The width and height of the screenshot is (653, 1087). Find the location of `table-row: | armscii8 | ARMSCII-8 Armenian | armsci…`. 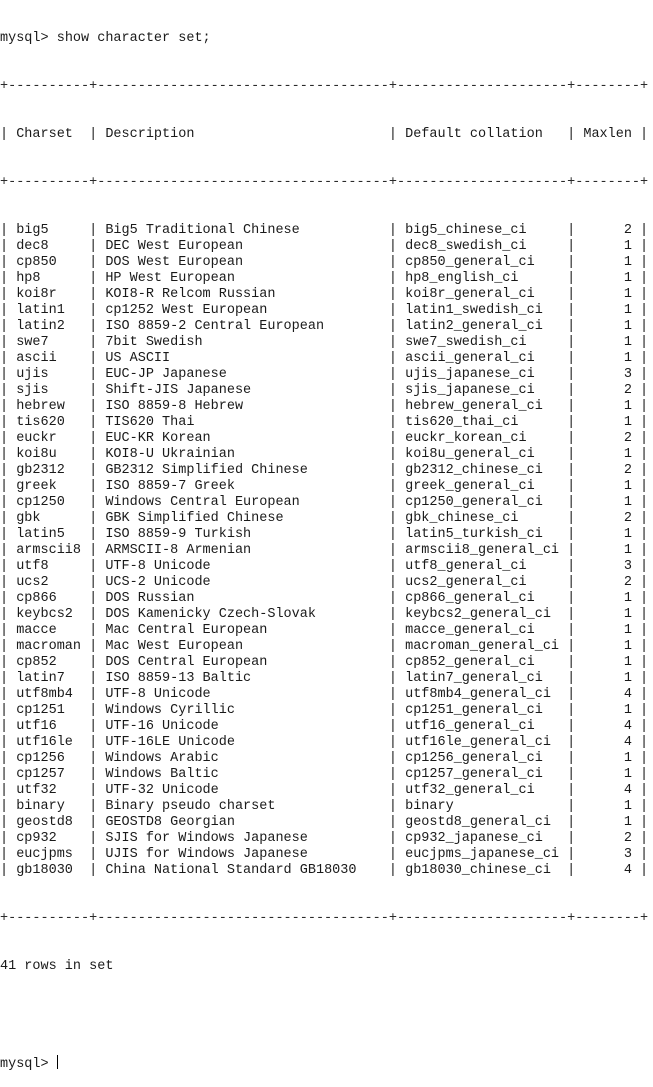

table-row: | armscii8 | ARMSCII-8 Armenian | armsci… is located at coordinates (324, 550).